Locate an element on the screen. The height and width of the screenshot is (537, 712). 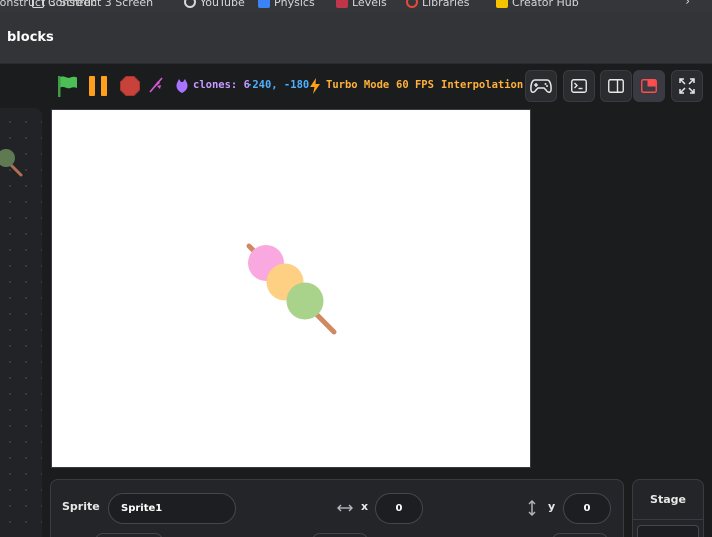
small-stage-icon is located at coordinates (616, 86).